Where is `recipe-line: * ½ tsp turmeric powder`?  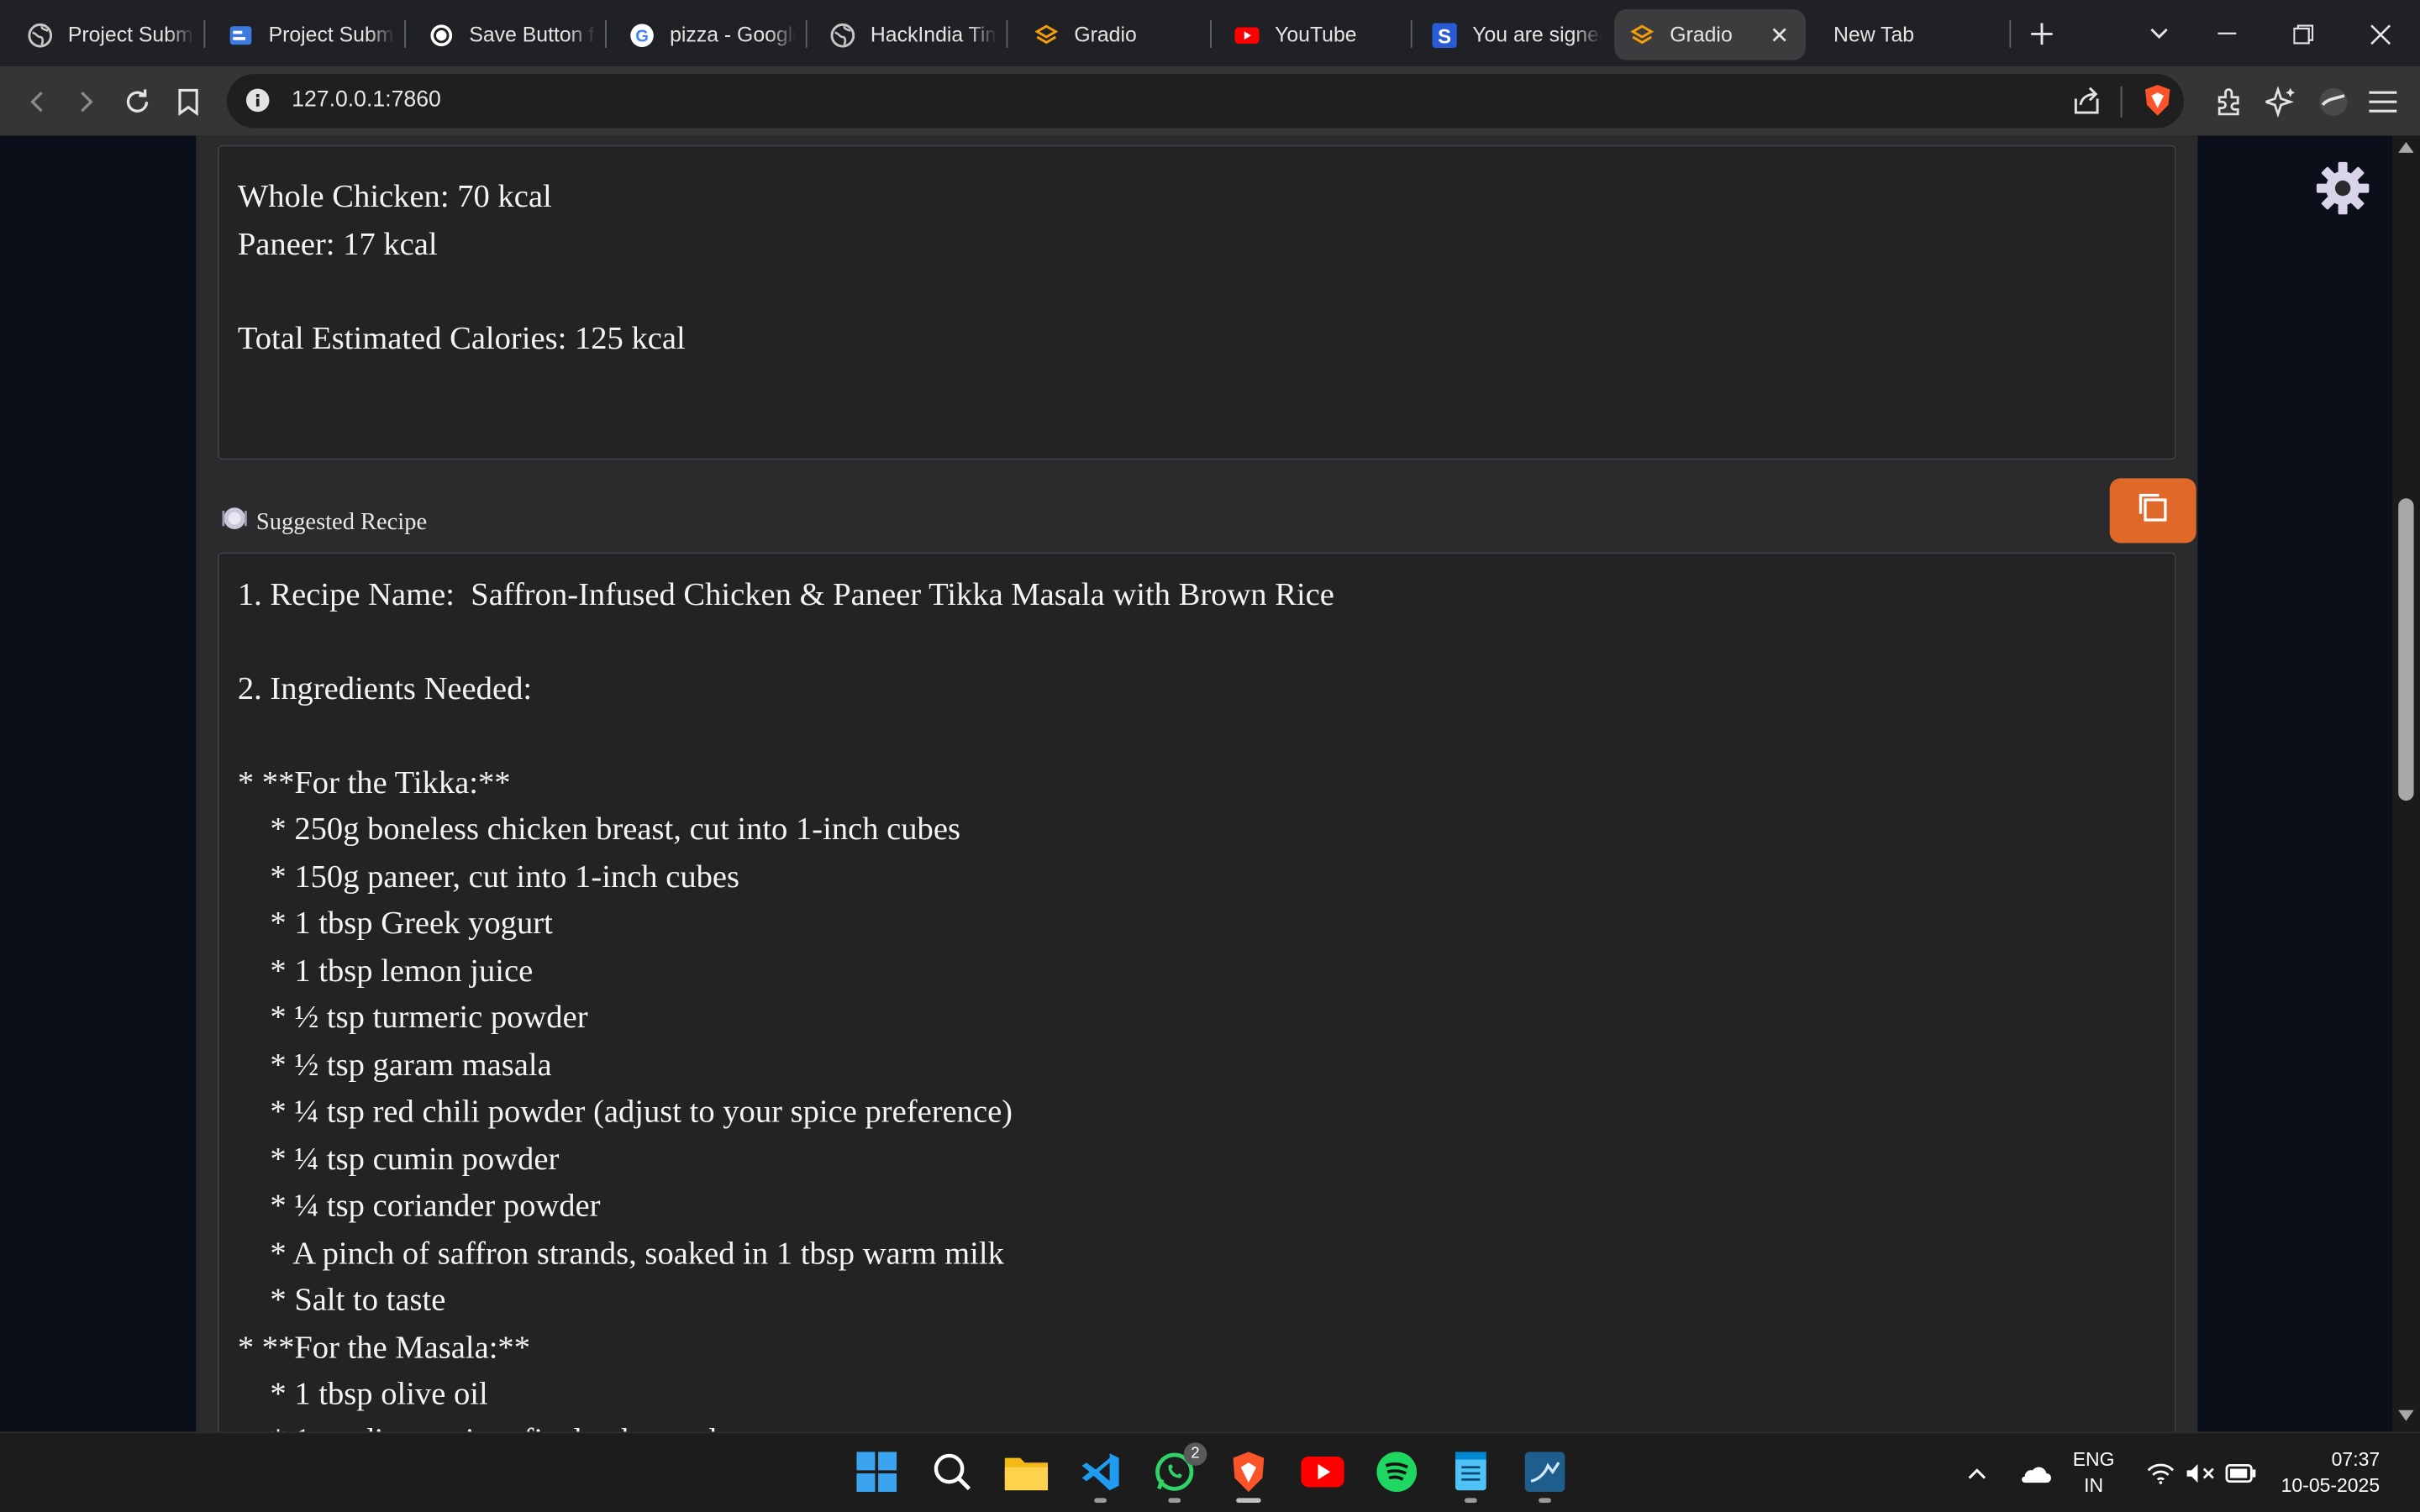
recipe-line: * ½ tsp turmeric powder is located at coordinates (412, 1017).